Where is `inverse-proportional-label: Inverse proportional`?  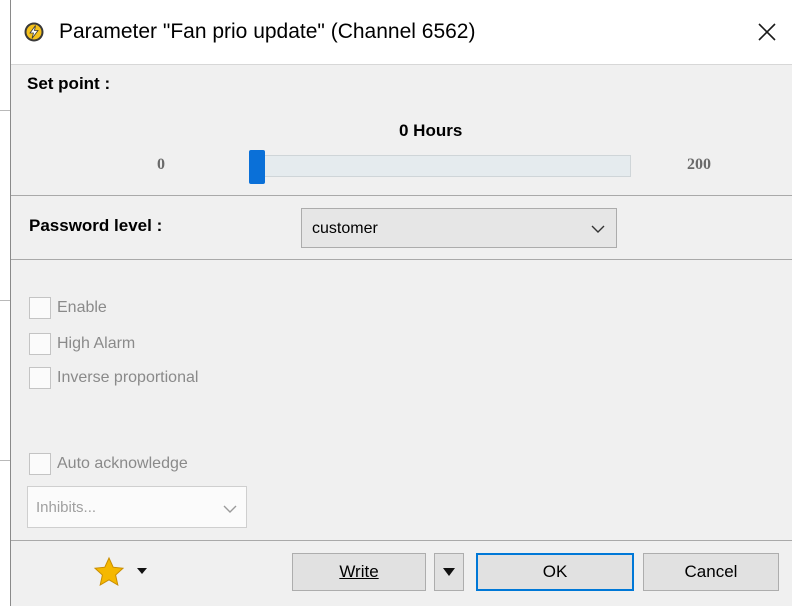
inverse-proportional-label: Inverse proportional is located at coordinates (128, 377).